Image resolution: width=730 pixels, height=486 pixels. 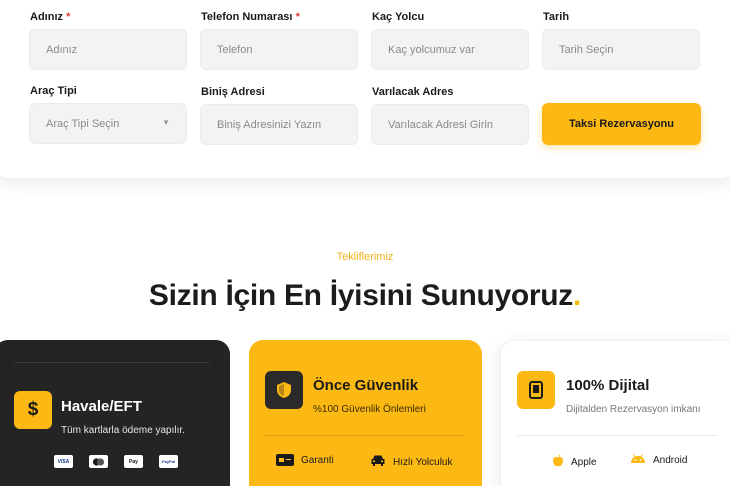 I want to click on visa-icon: VISA, so click(x=63, y=461).